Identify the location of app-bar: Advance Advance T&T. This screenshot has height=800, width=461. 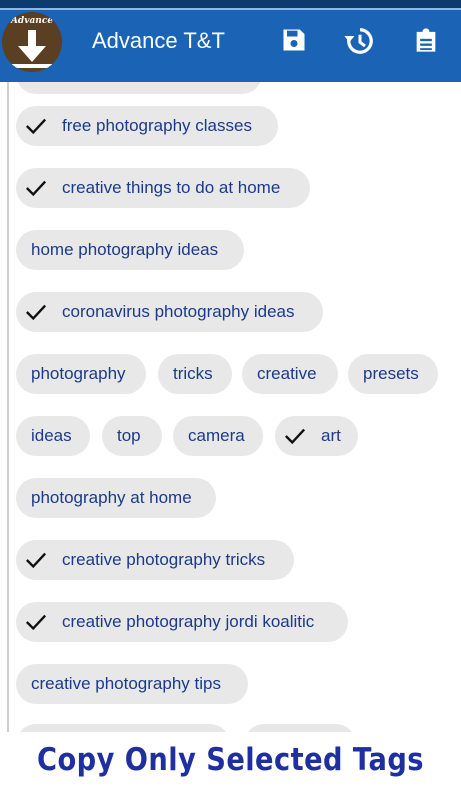
(230, 41).